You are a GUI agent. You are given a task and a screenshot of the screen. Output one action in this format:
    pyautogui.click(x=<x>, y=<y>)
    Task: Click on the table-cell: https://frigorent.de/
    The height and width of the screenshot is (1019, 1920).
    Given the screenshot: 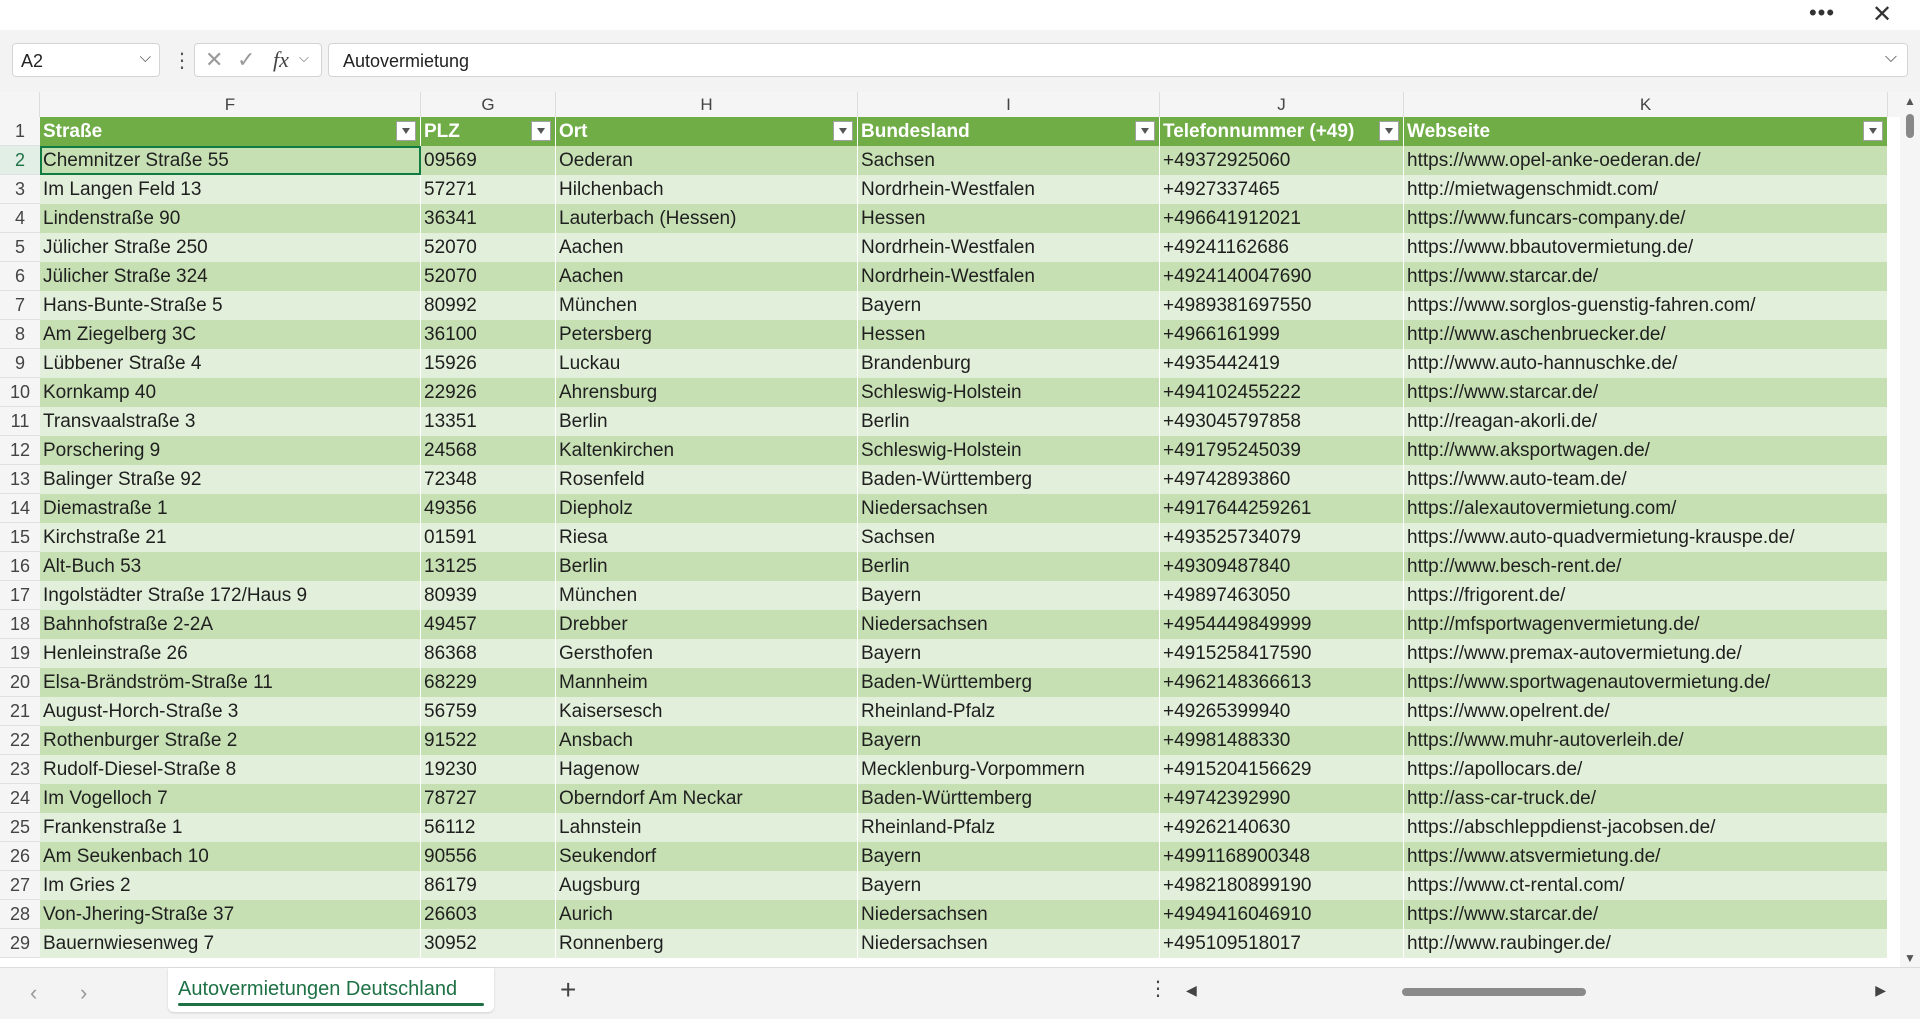 What is the action you would take?
    pyautogui.click(x=1646, y=595)
    